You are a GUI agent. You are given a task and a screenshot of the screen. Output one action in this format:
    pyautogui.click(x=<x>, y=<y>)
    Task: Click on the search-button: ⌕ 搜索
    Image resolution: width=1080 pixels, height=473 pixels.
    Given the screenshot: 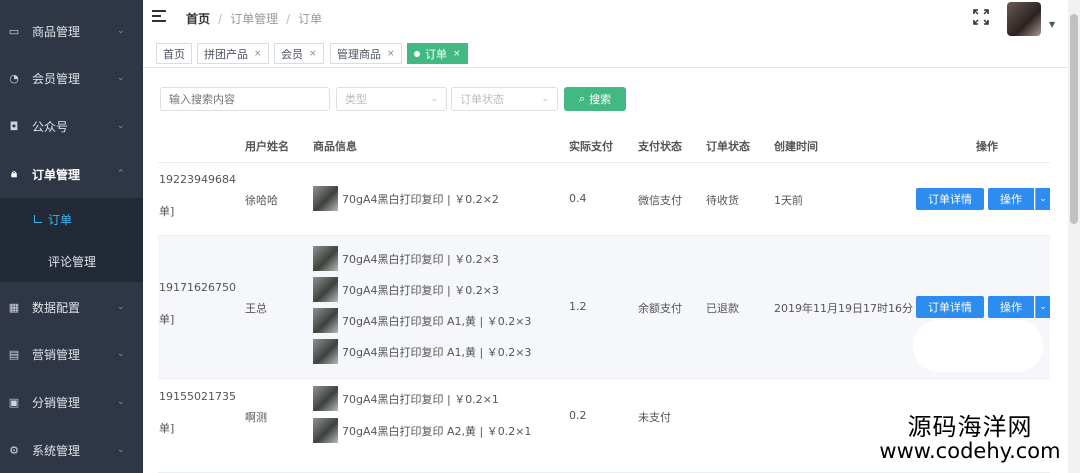 What is the action you would take?
    pyautogui.click(x=595, y=99)
    